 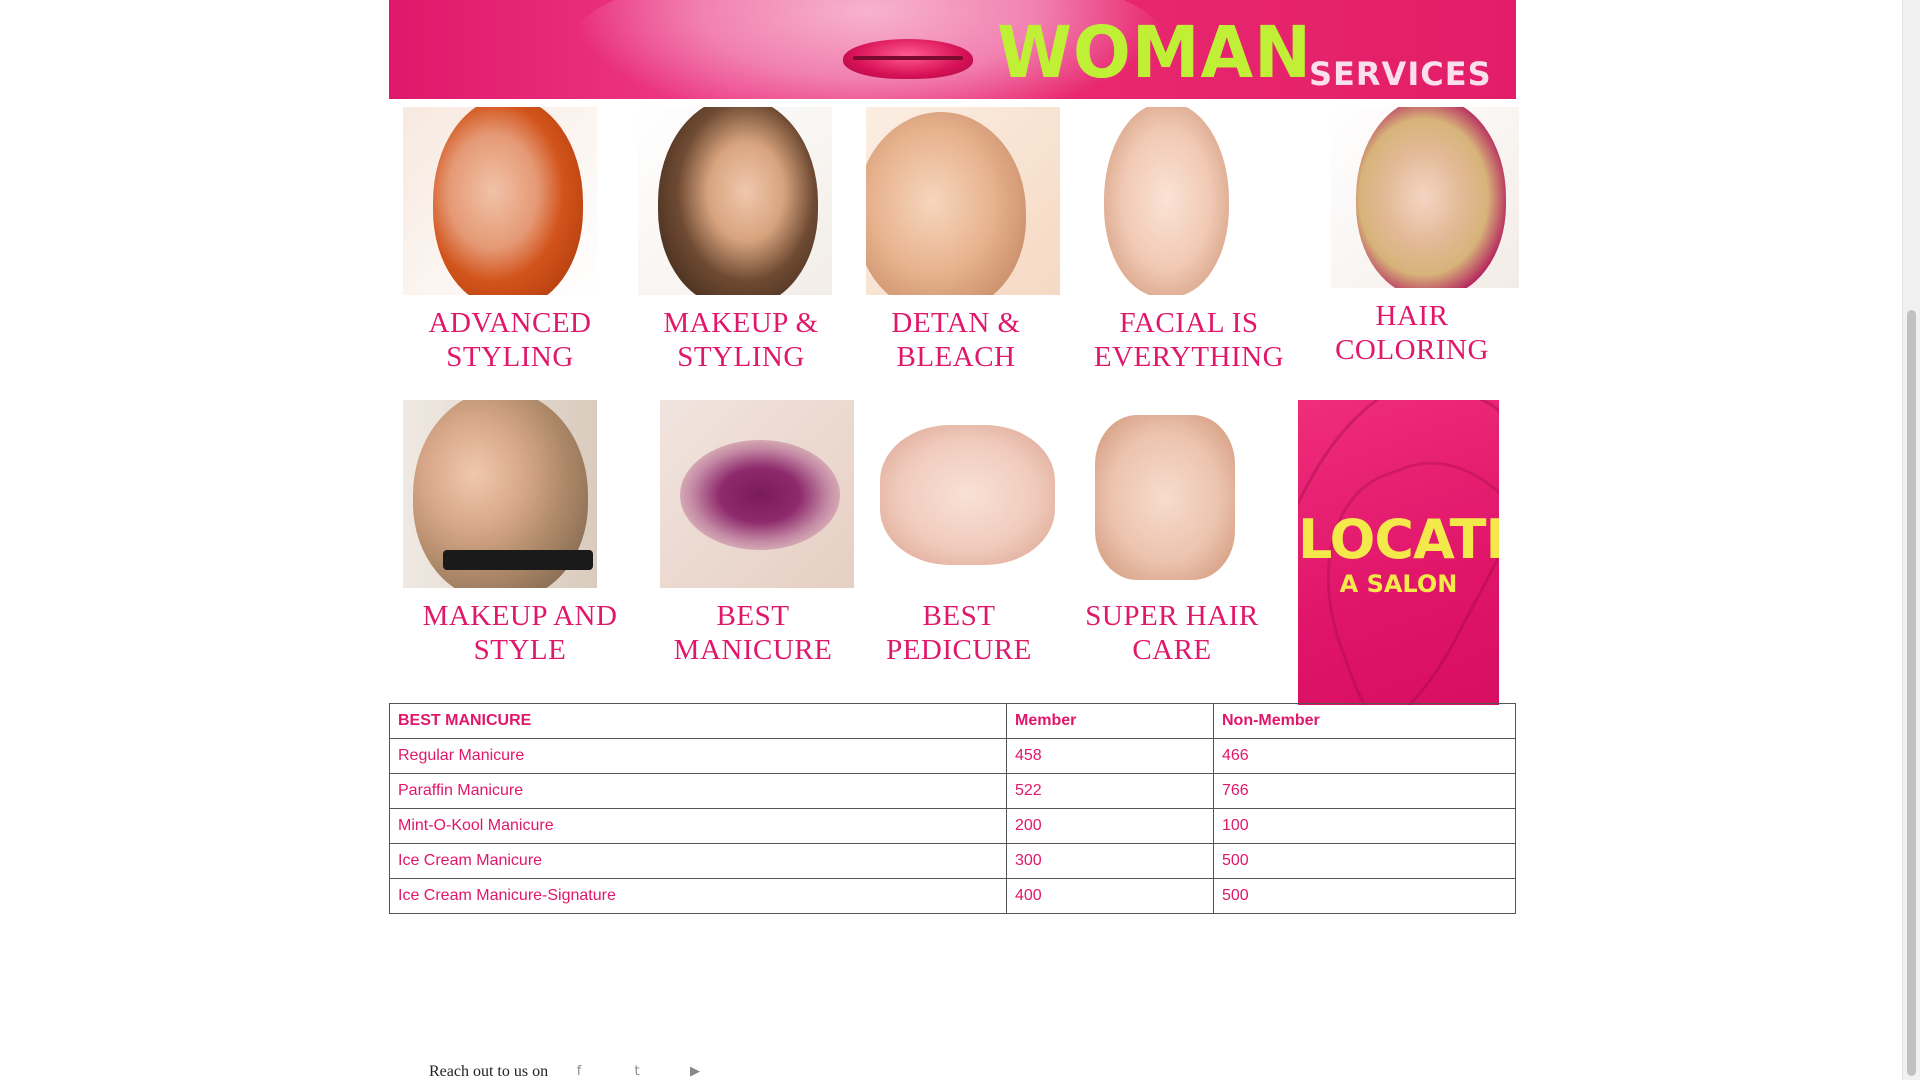 I want to click on member-price-cell: 522, so click(x=1110, y=791).